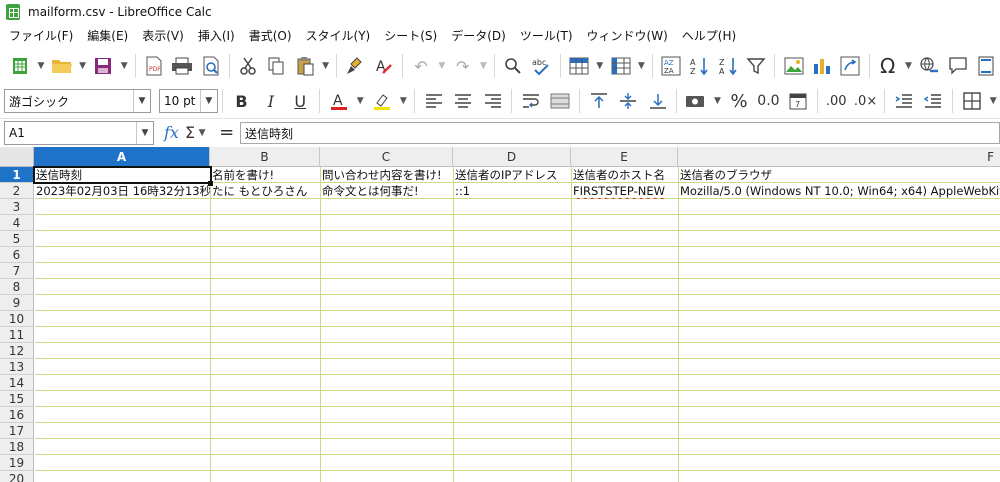 This screenshot has height=482, width=1000. What do you see at coordinates (933, 101) in the screenshot?
I see `decrease-indent-icon` at bounding box center [933, 101].